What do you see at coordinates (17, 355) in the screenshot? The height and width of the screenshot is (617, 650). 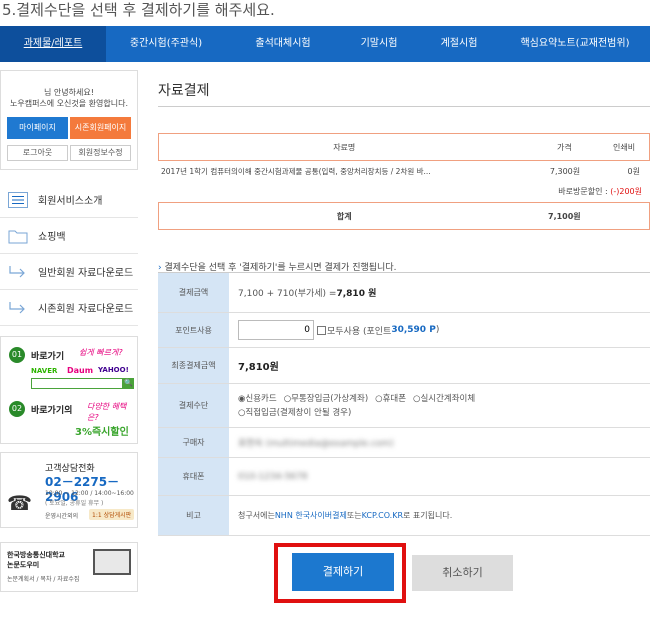 I see `promo-number-1: 01` at bounding box center [17, 355].